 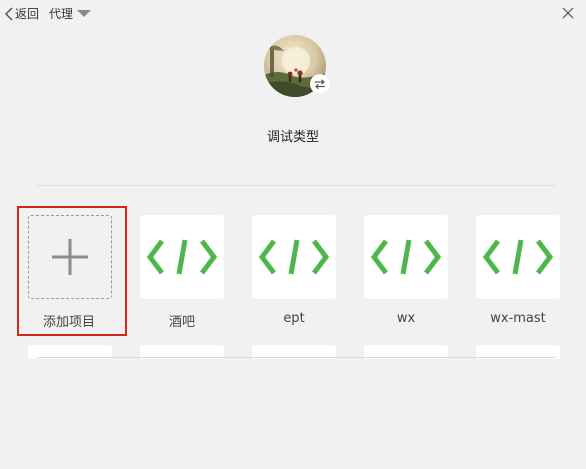 I want to click on add-project-tile, so click(x=70, y=257).